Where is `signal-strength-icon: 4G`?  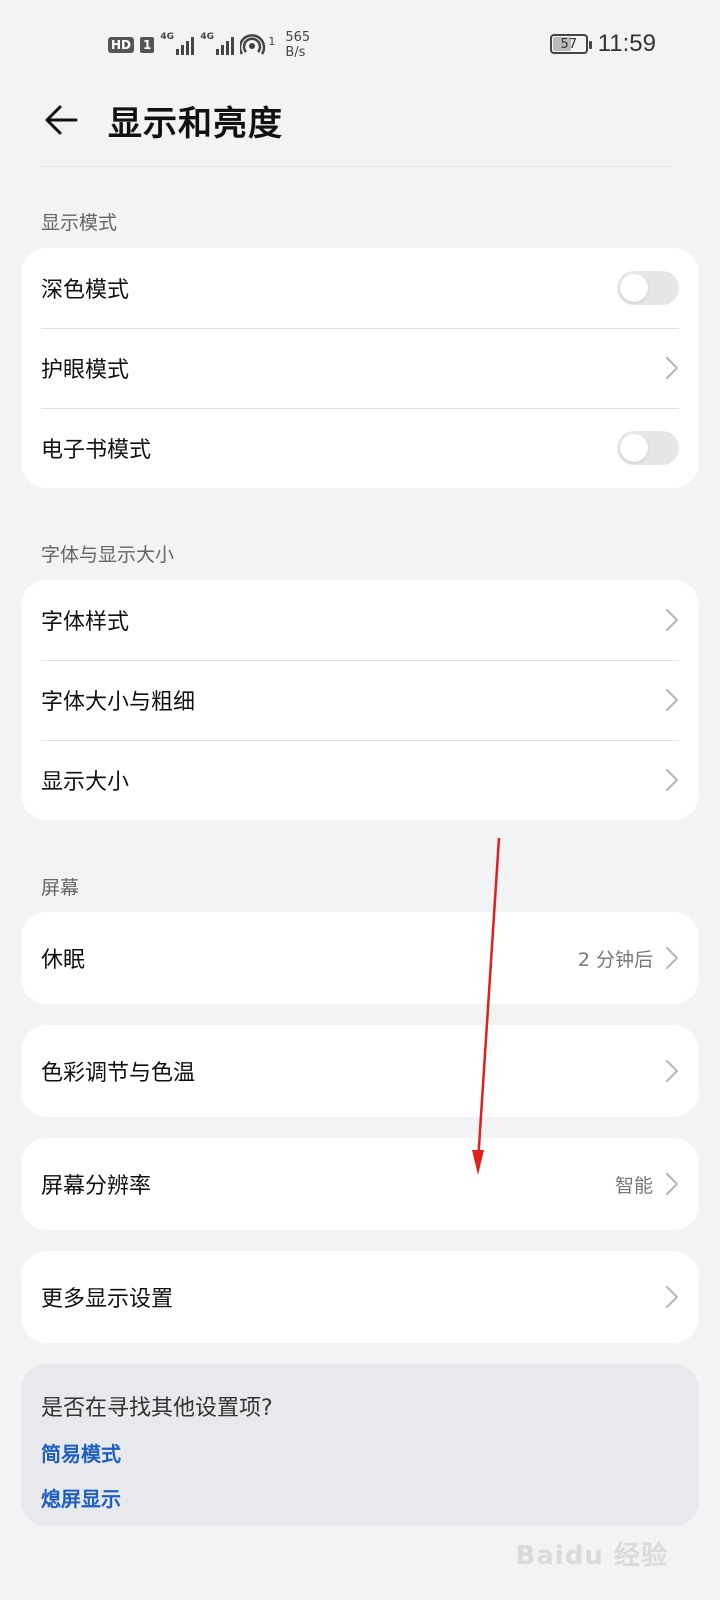
signal-strength-icon: 4G is located at coordinates (177, 43).